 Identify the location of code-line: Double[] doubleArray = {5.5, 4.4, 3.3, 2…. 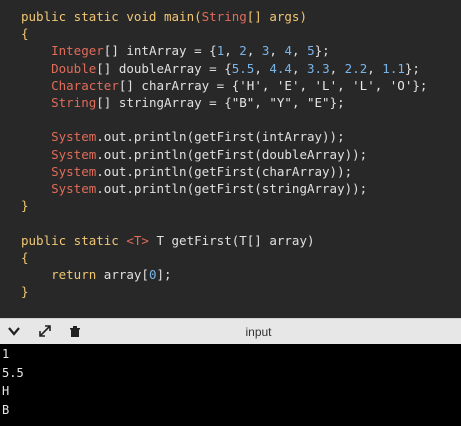
(220, 68).